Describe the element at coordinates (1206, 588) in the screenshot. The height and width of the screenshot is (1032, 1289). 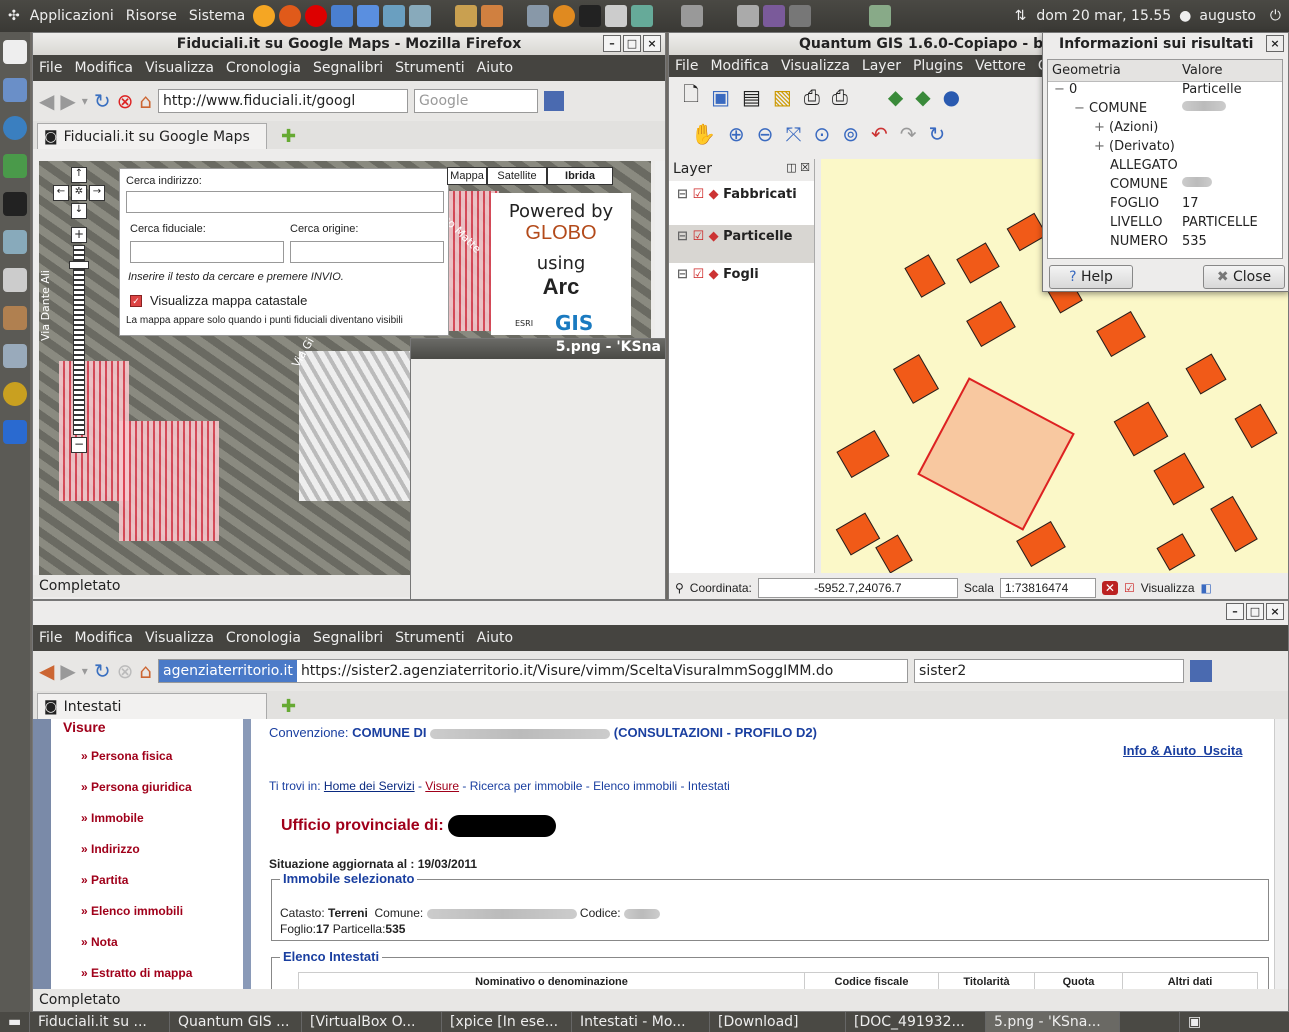
I see `projection-icon: ◧` at that location.